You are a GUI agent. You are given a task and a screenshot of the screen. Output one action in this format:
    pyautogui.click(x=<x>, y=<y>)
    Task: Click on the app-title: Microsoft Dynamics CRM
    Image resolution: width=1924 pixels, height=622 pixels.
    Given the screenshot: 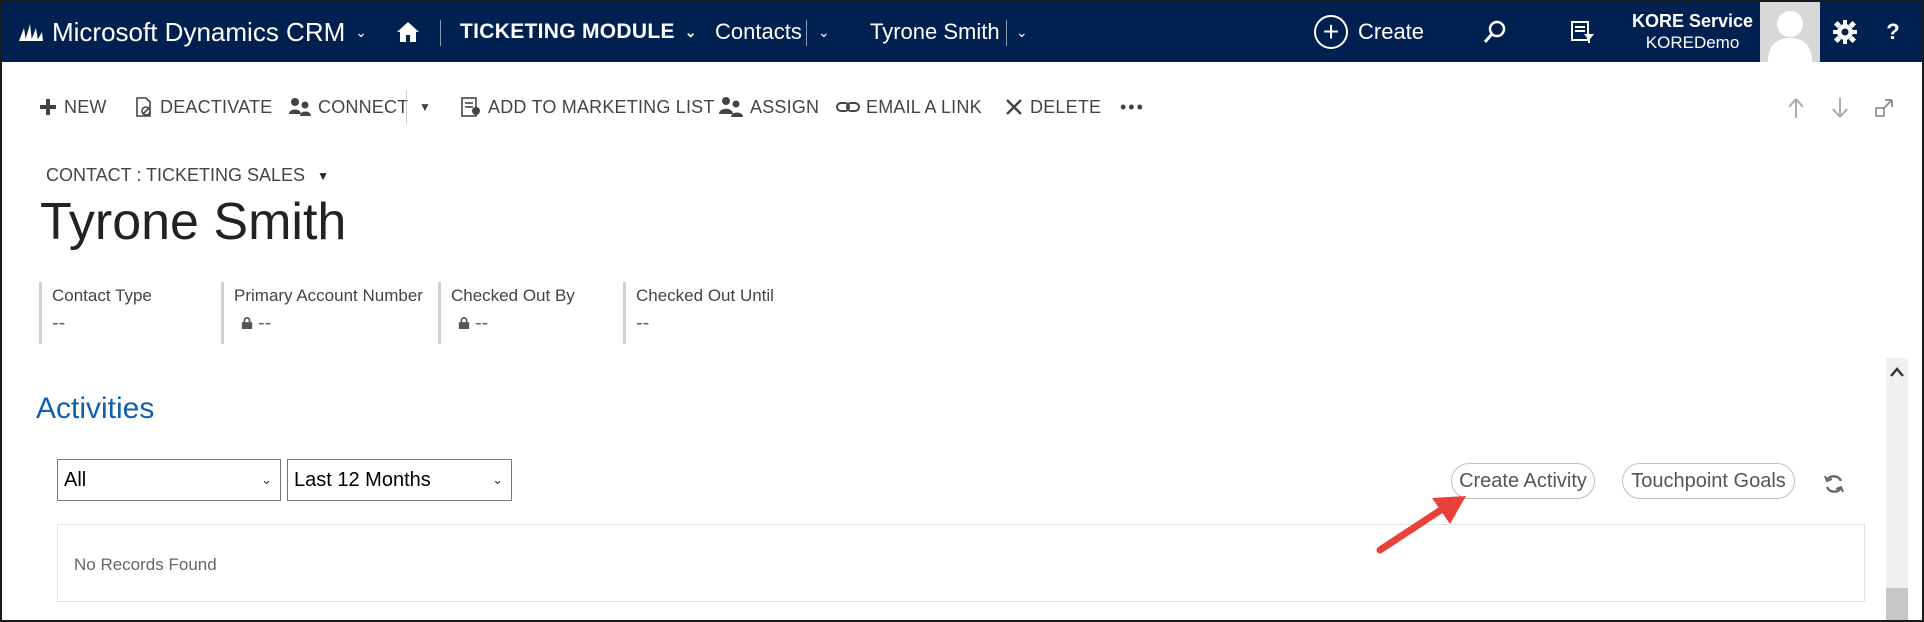 What is the action you would take?
    pyautogui.click(x=199, y=31)
    